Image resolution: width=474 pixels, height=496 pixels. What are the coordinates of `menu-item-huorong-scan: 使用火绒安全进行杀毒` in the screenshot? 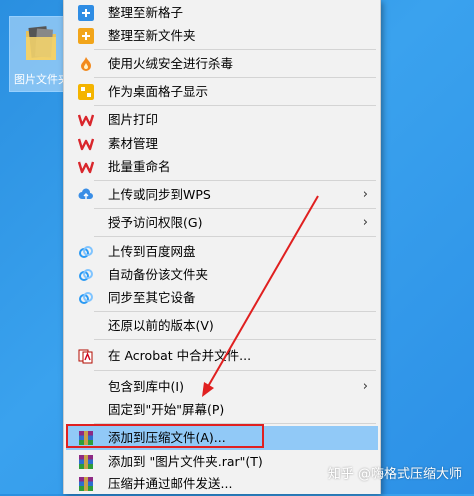 It's located at (222, 64).